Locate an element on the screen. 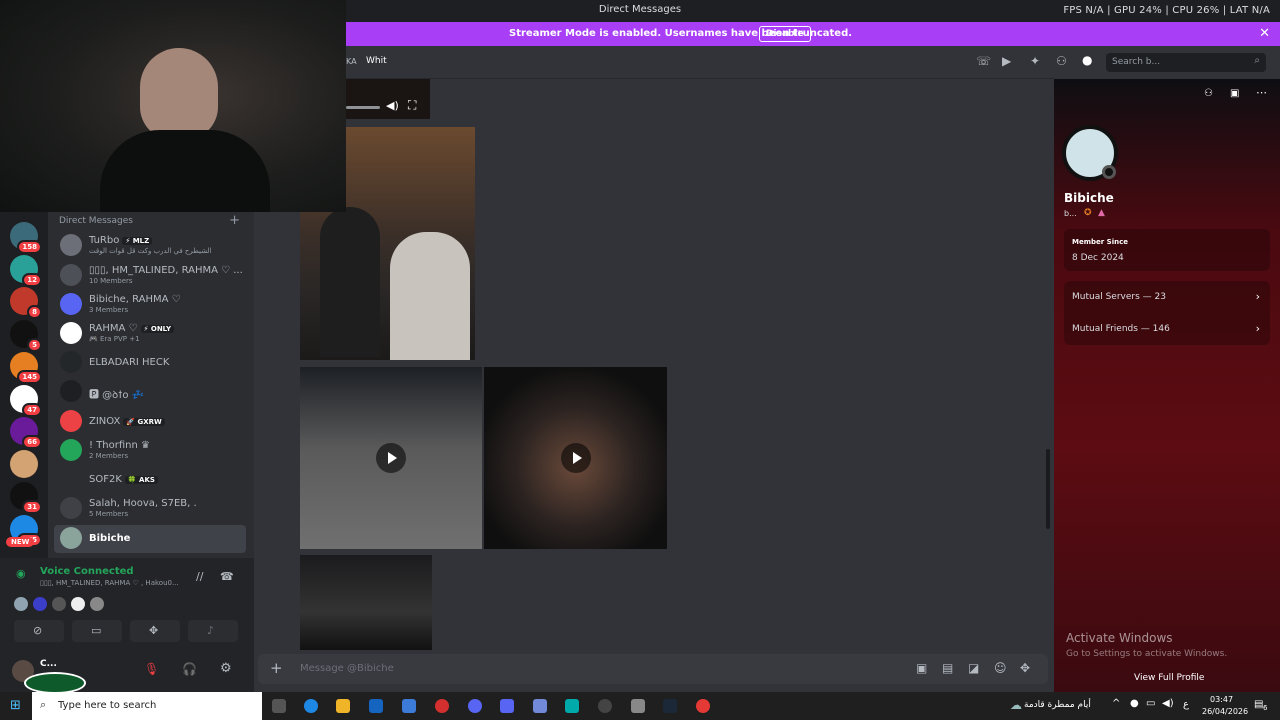 The height and width of the screenshot is (720, 1280). soundboard-button: ♪ is located at coordinates (213, 631).